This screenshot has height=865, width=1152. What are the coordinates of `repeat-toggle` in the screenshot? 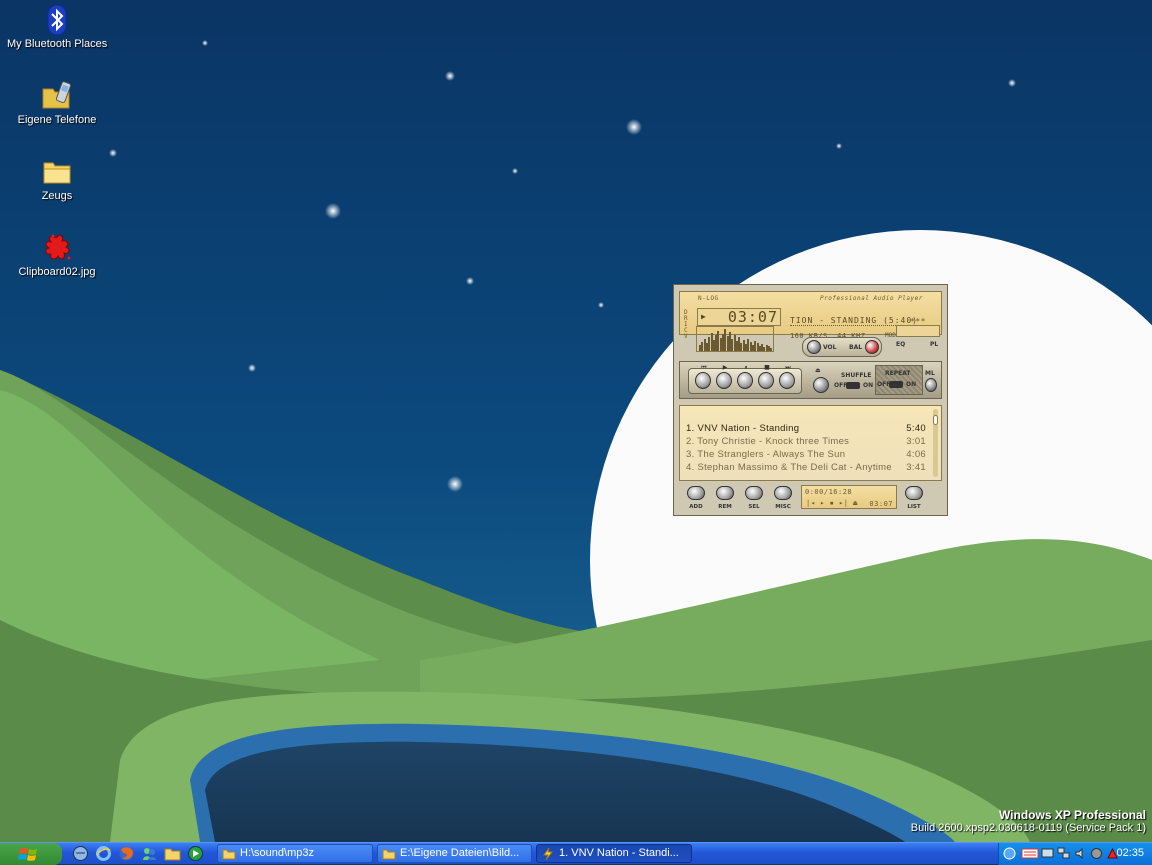 It's located at (896, 384).